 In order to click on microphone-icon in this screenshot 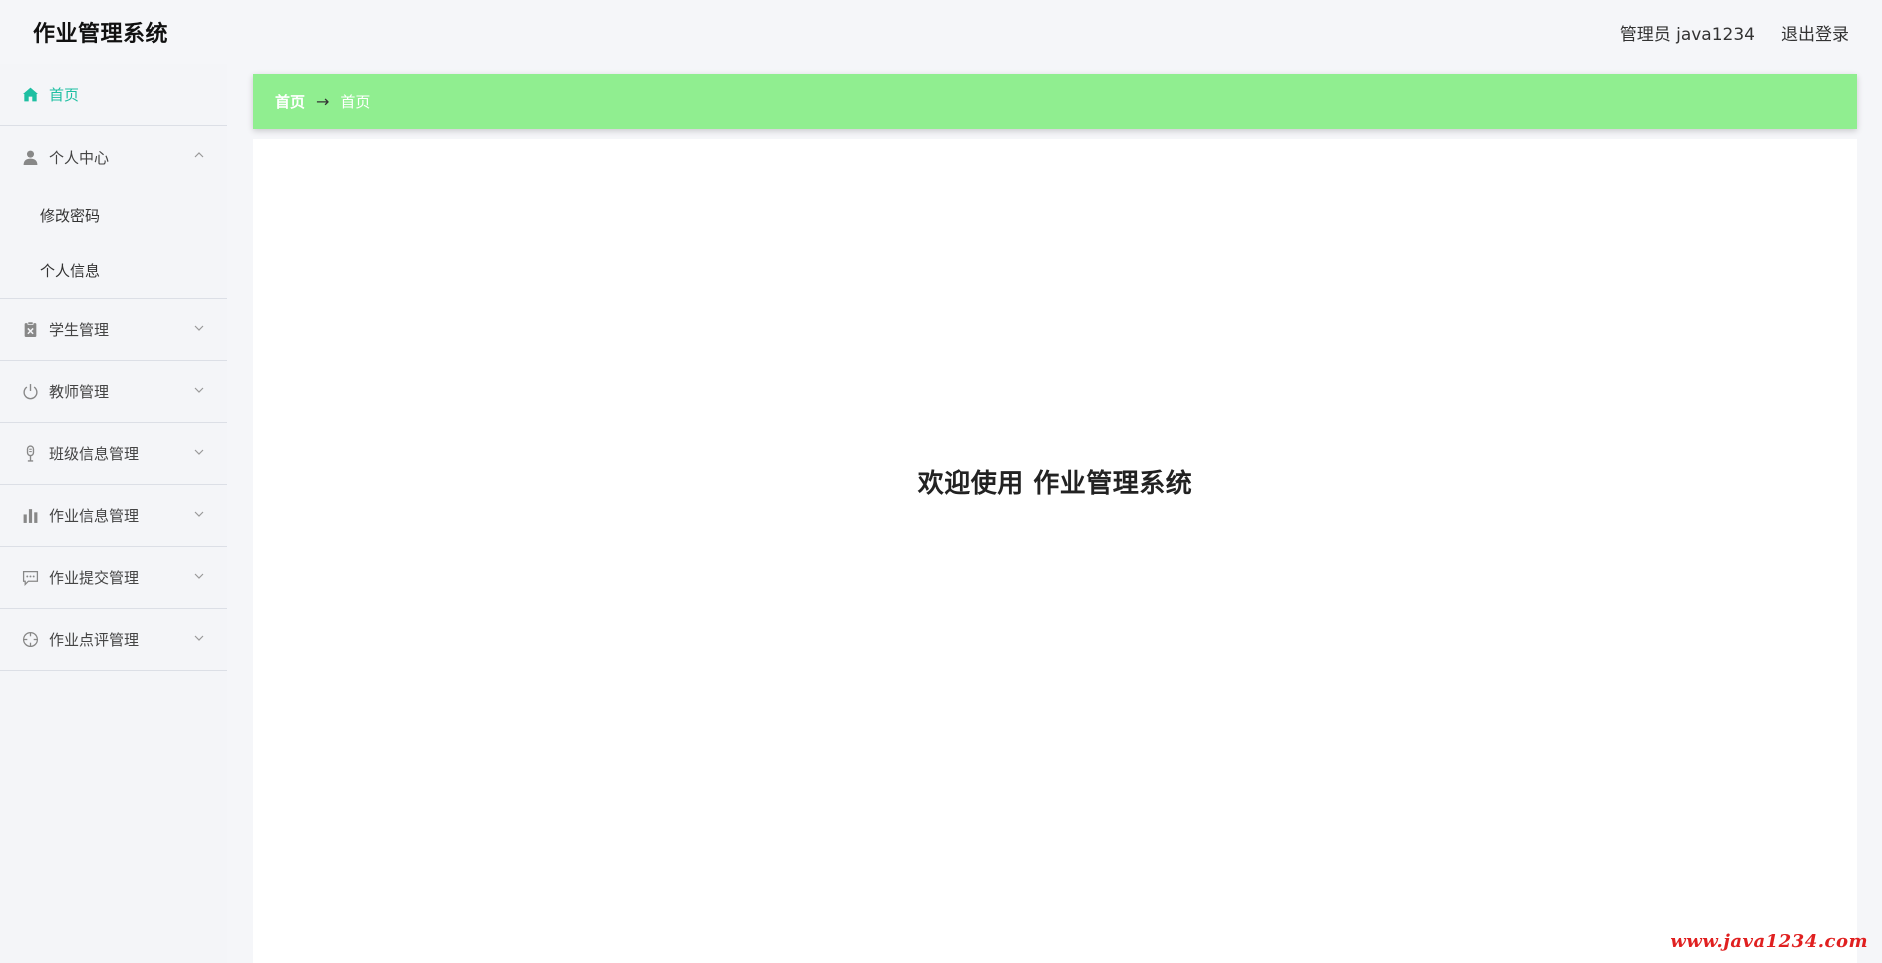, I will do `click(30, 453)`.